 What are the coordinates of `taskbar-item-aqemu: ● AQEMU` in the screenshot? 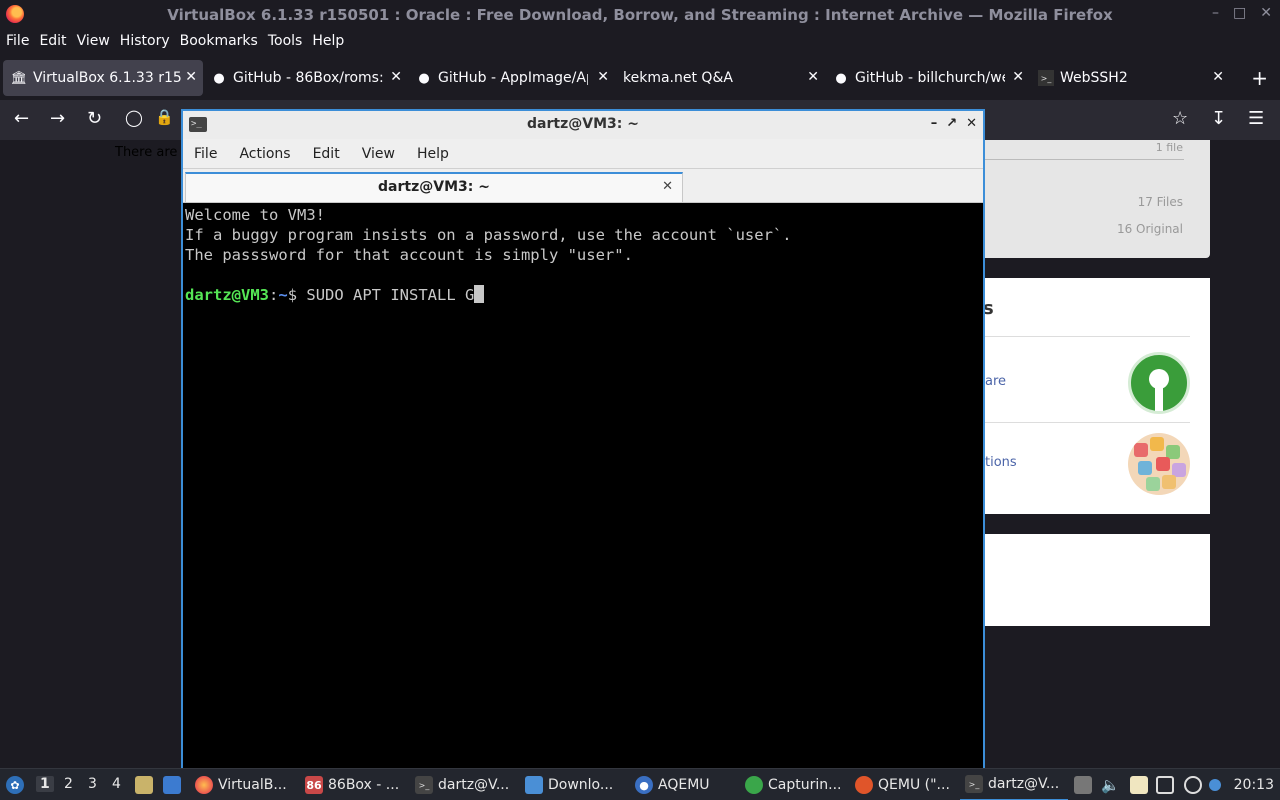 It's located at (672, 784).